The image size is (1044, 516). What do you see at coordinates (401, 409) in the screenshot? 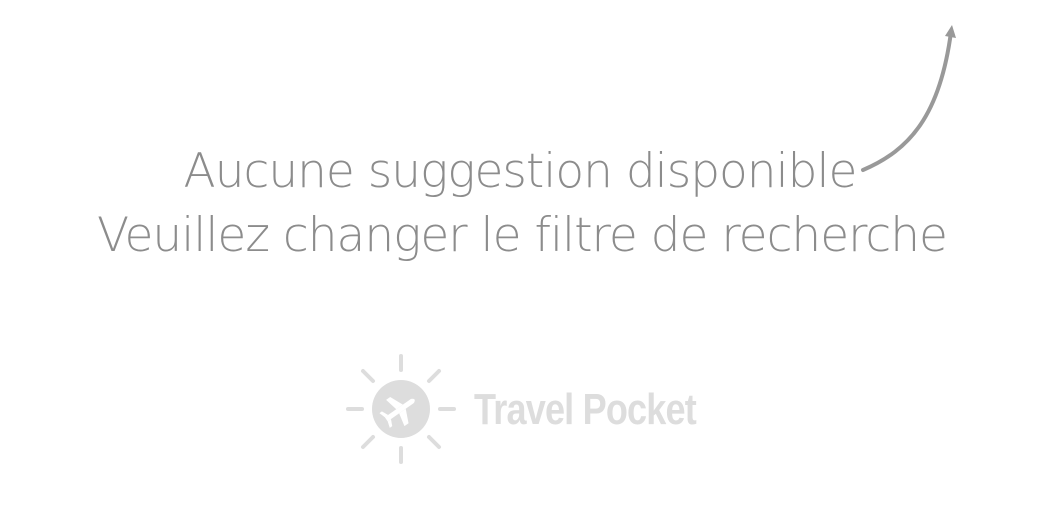
I see `sun-airplane-icon` at bounding box center [401, 409].